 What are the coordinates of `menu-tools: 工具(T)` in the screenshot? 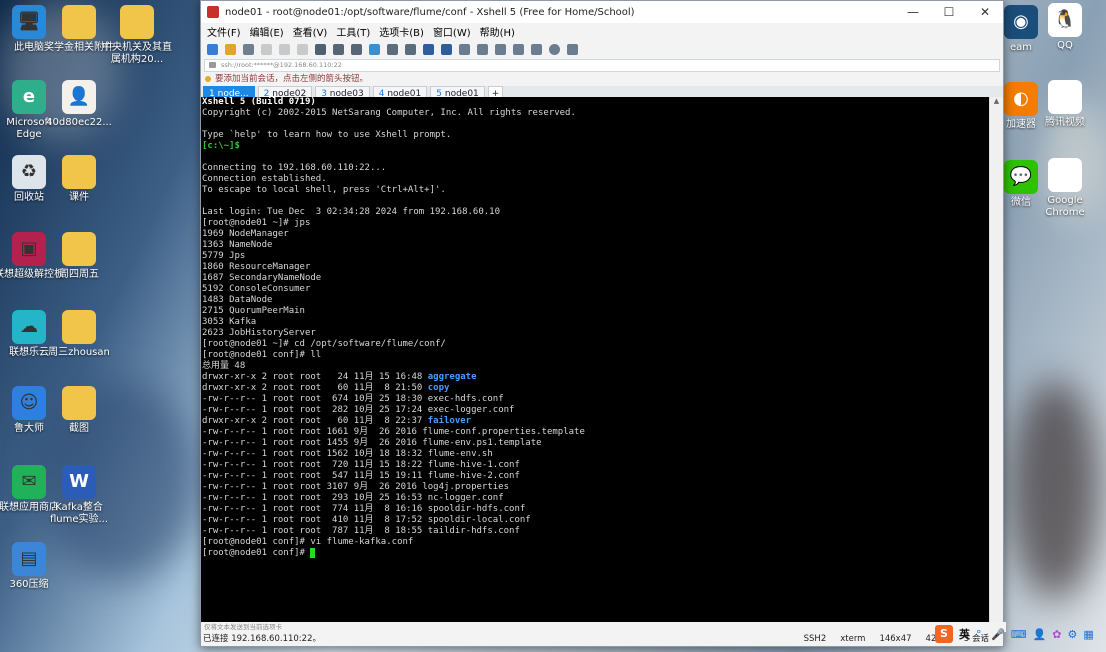 It's located at (353, 31).